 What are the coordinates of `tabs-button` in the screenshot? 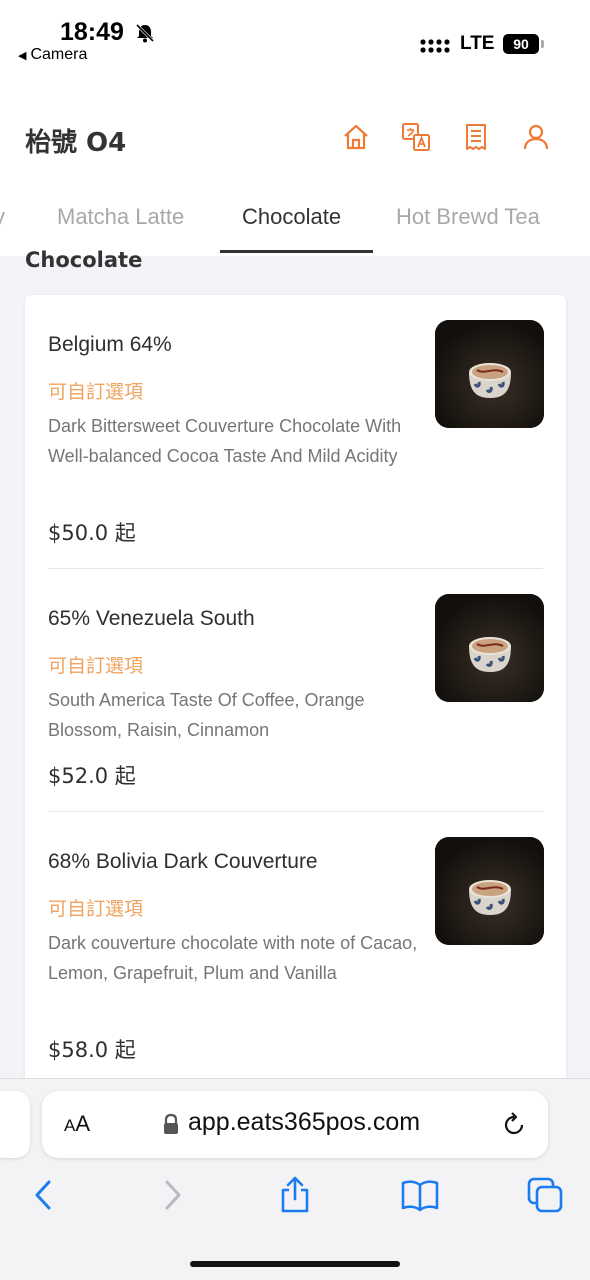 It's located at (545, 1195).